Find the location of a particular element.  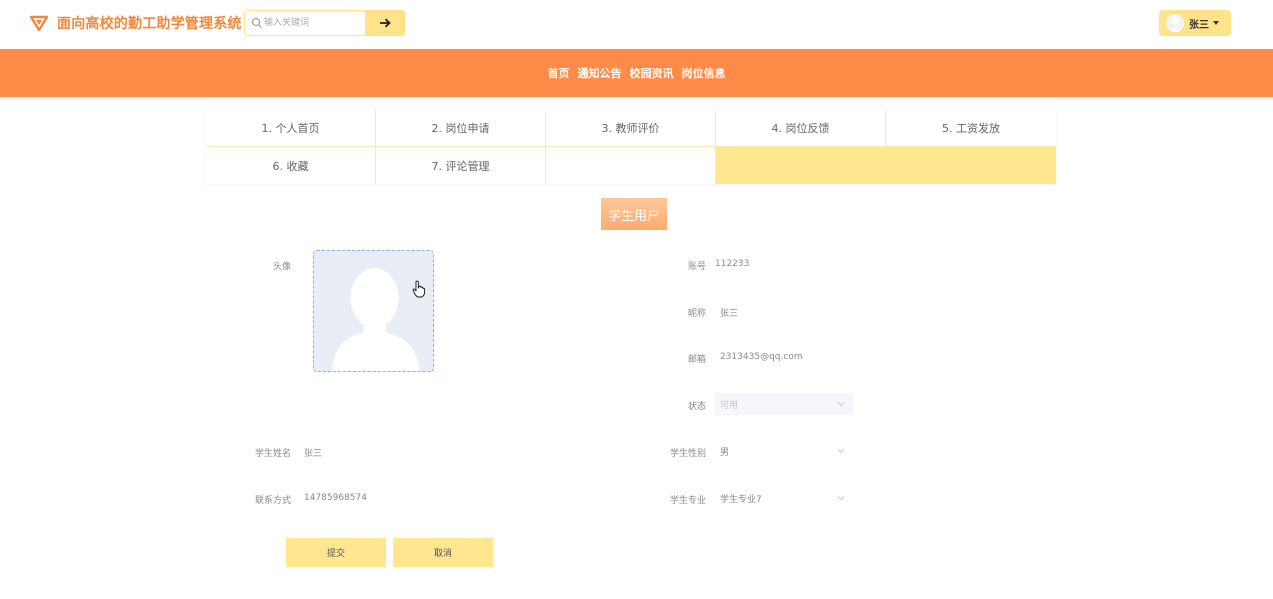

tab-salary: 5. 工资发放 is located at coordinates (971, 128).